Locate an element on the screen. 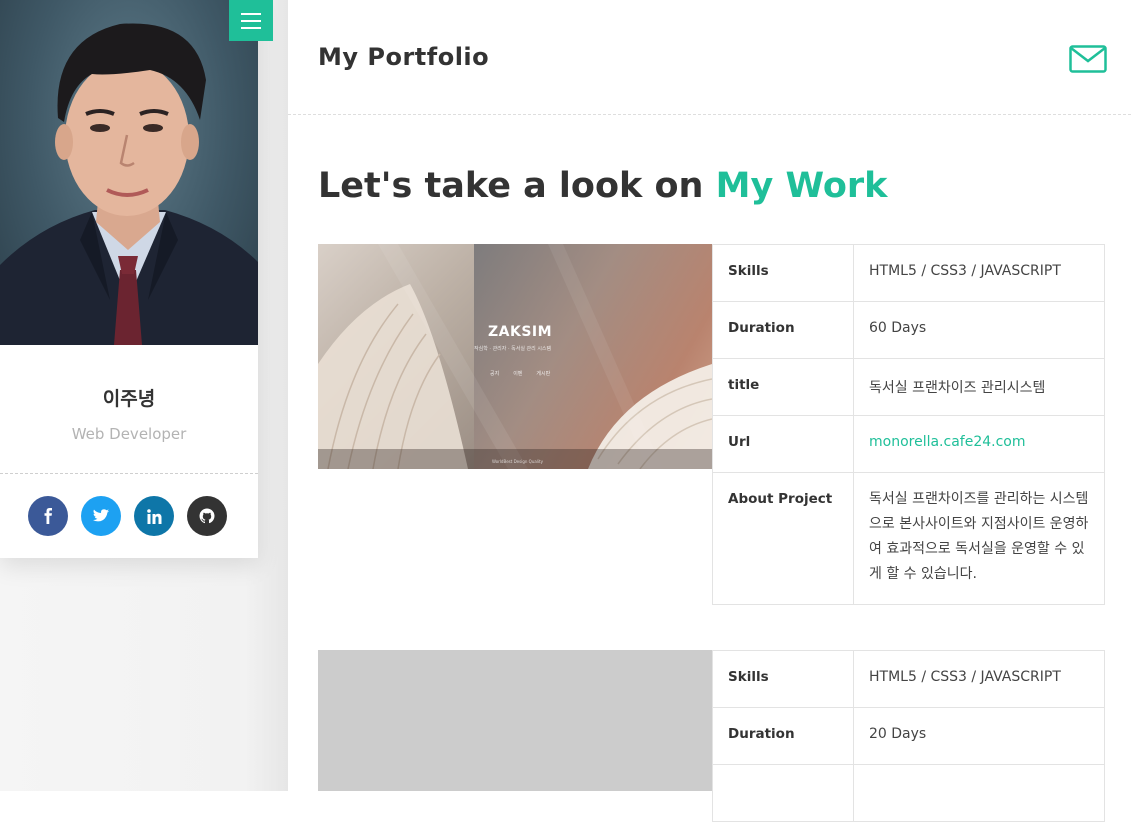 Image resolution: width=1131 pixels, height=822 pixels. table-row: title 독서실 프랜차이즈 관리시스템 is located at coordinates (908, 387).